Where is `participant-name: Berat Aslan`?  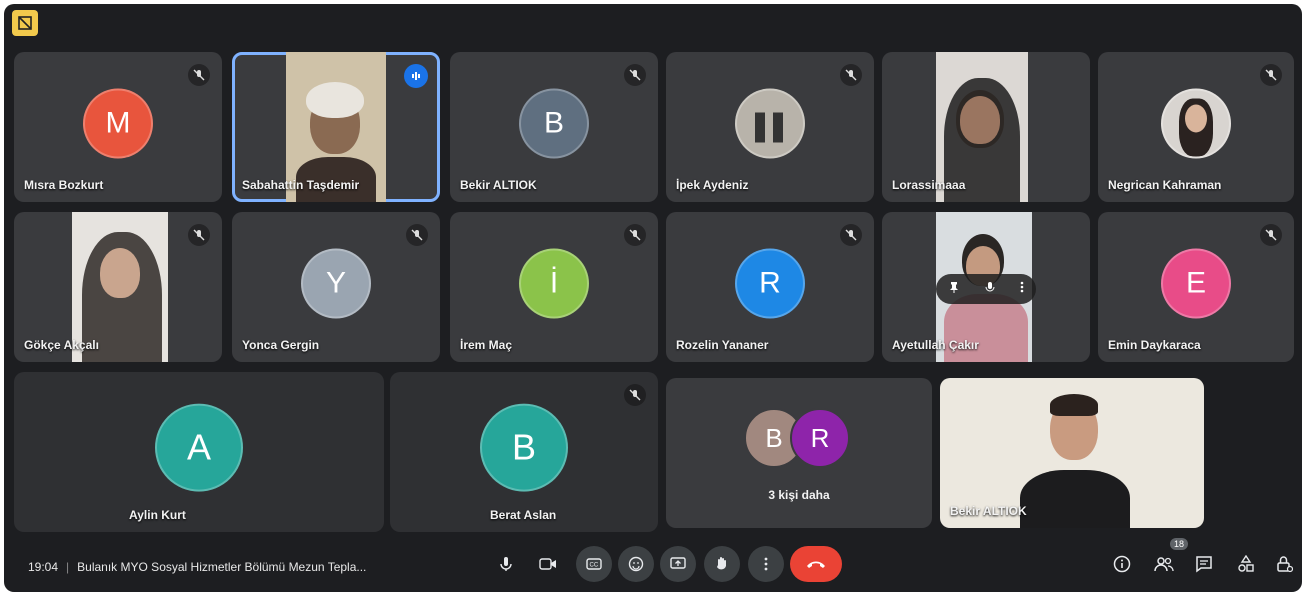
participant-name: Berat Aslan is located at coordinates (523, 515).